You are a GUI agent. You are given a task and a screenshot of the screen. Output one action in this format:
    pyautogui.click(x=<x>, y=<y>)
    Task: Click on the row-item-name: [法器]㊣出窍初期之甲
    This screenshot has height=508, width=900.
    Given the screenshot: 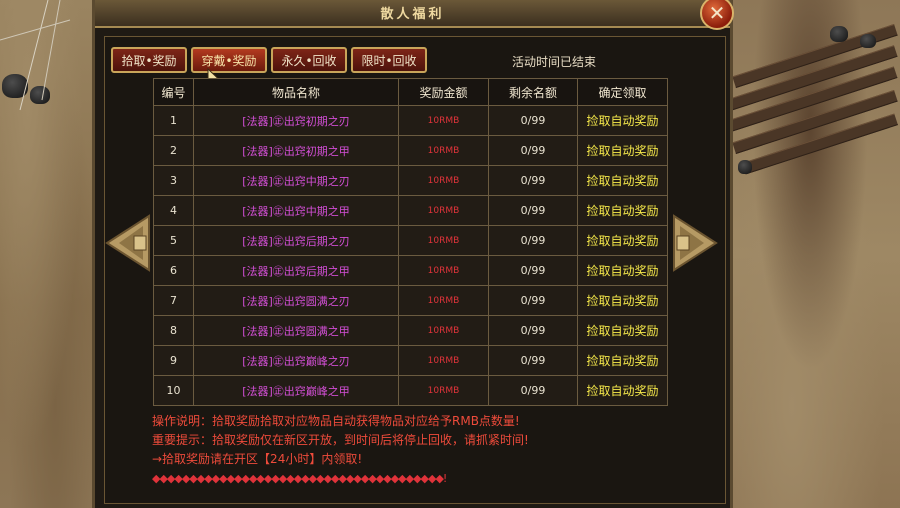 What is the action you would take?
    pyautogui.click(x=296, y=150)
    